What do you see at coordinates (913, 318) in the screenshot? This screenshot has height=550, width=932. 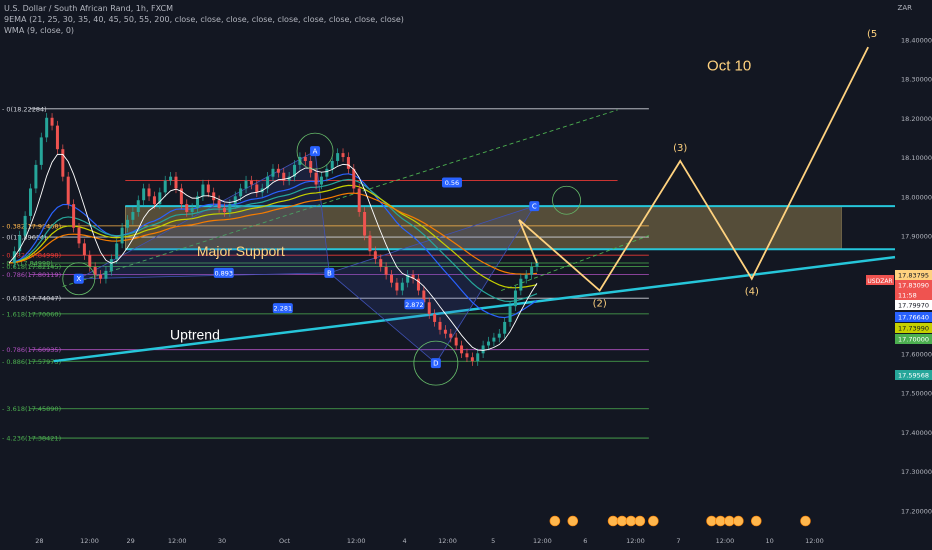 I see `price-badge-label: 17.76640` at bounding box center [913, 318].